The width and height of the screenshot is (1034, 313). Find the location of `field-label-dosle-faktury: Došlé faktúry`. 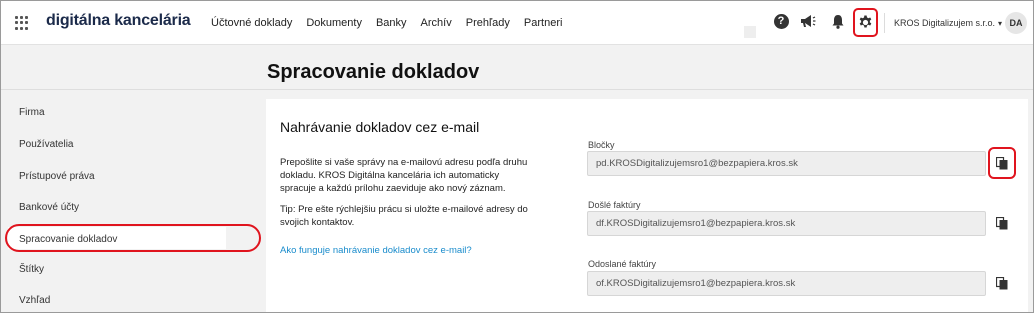

field-label-dosle-faktury: Došlé faktúry is located at coordinates (614, 205).